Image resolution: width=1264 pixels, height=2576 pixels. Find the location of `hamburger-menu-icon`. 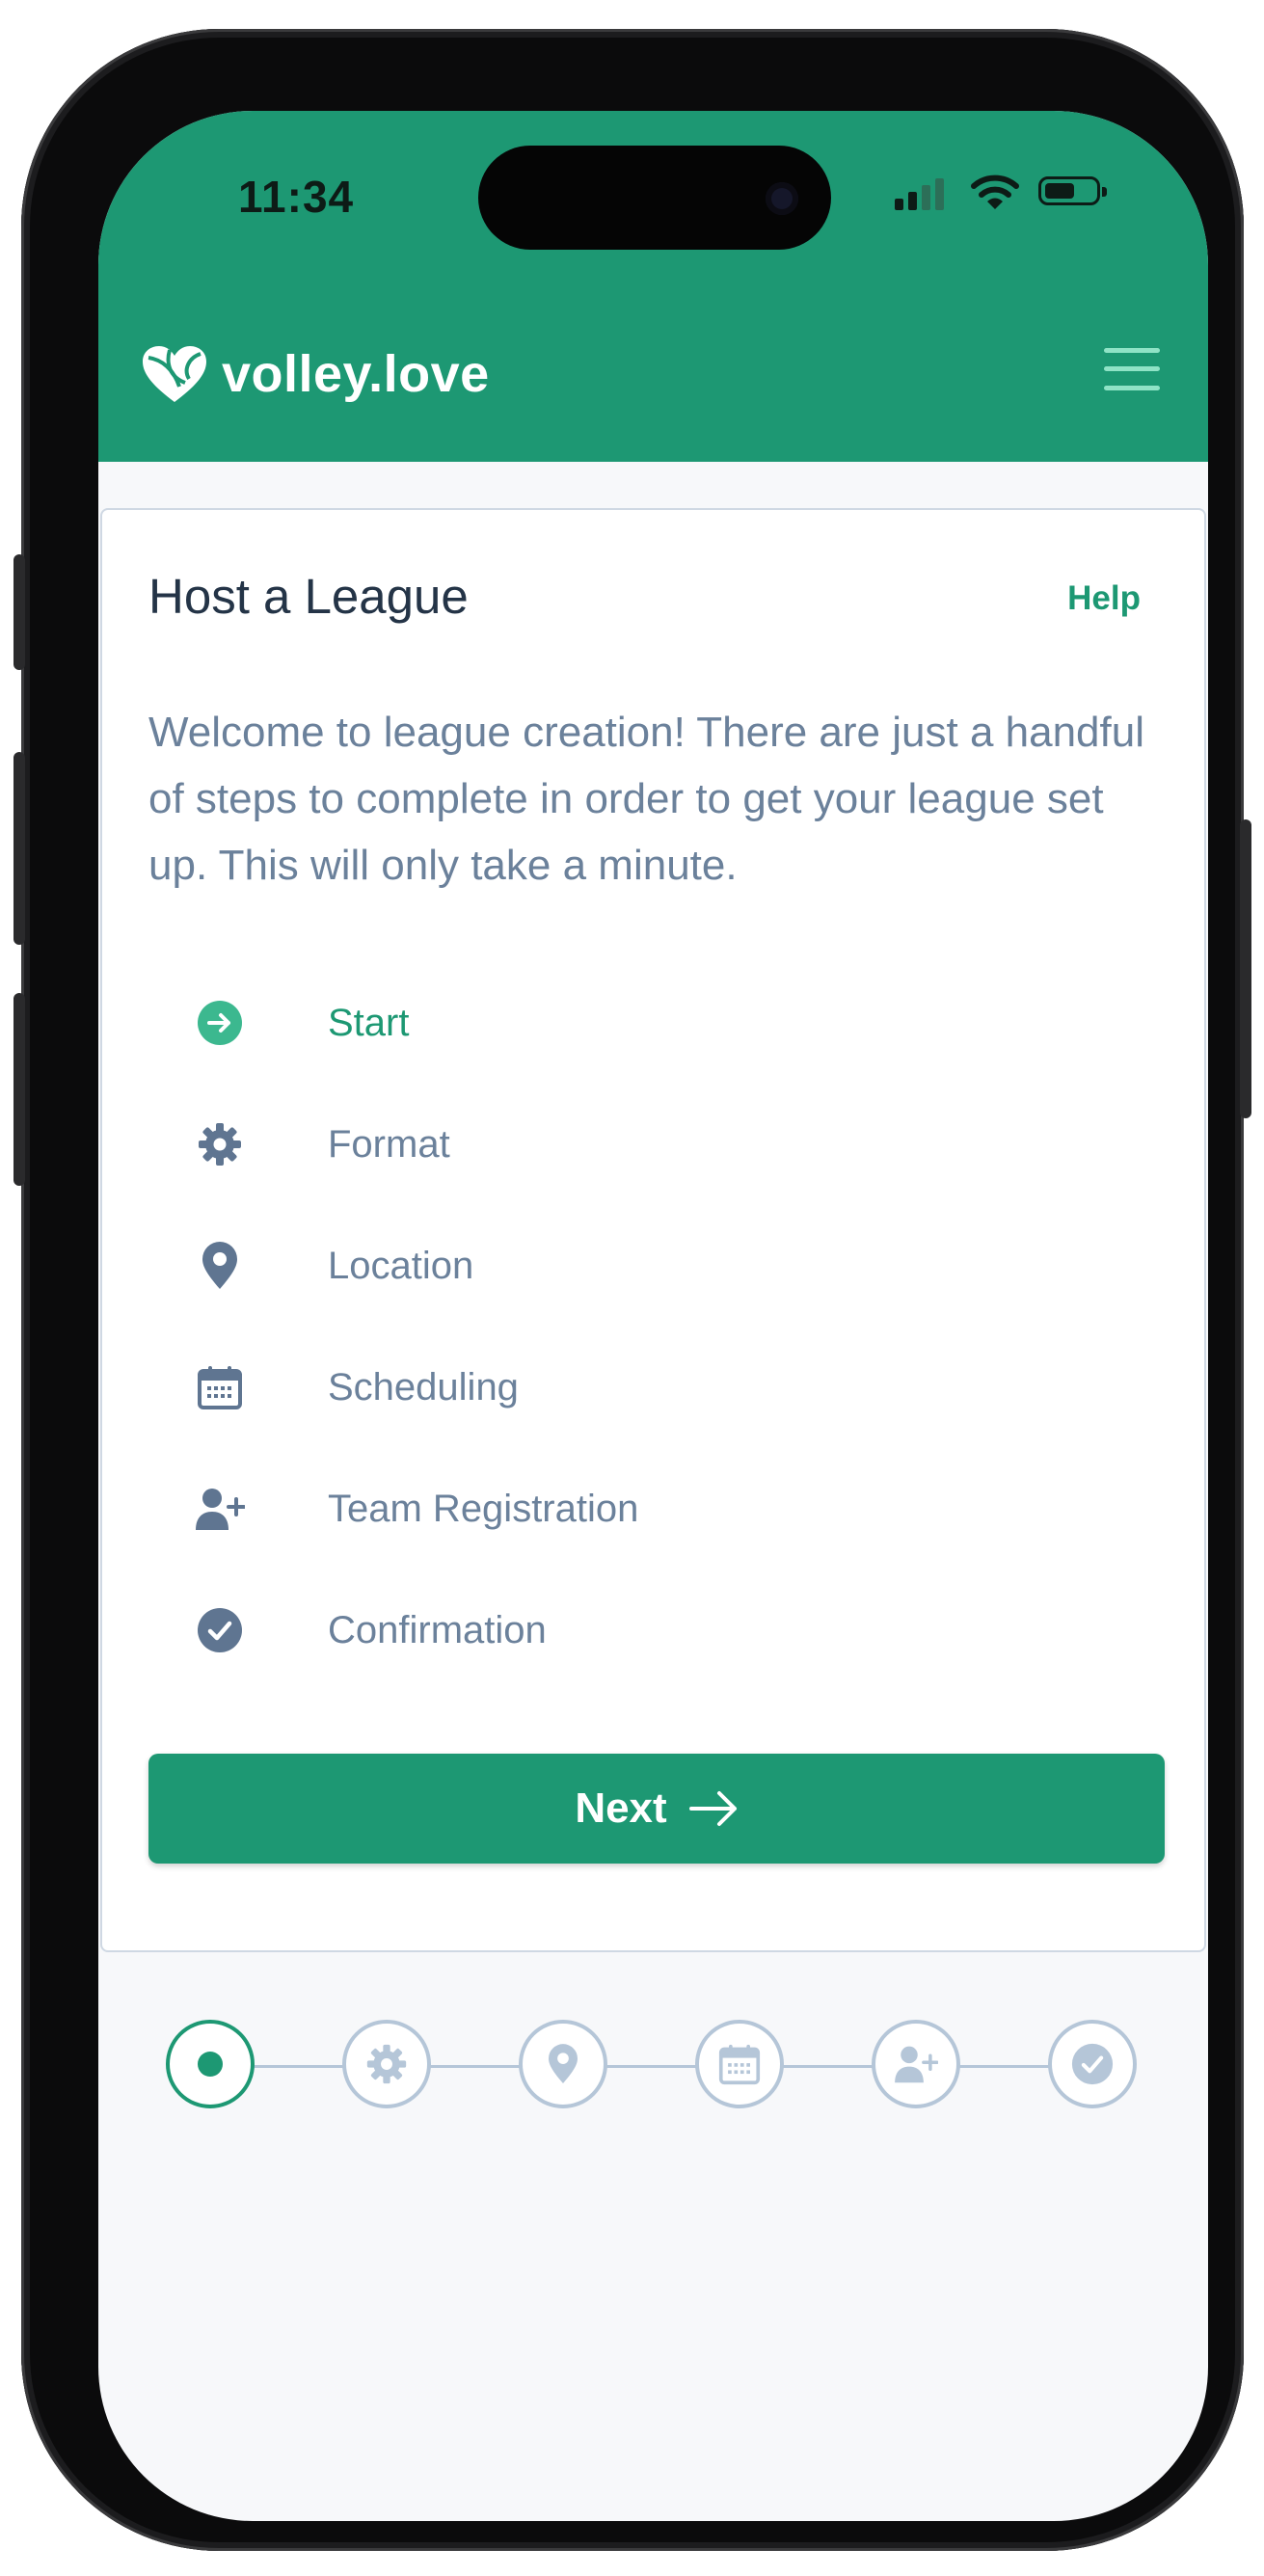

hamburger-menu-icon is located at coordinates (1132, 369).